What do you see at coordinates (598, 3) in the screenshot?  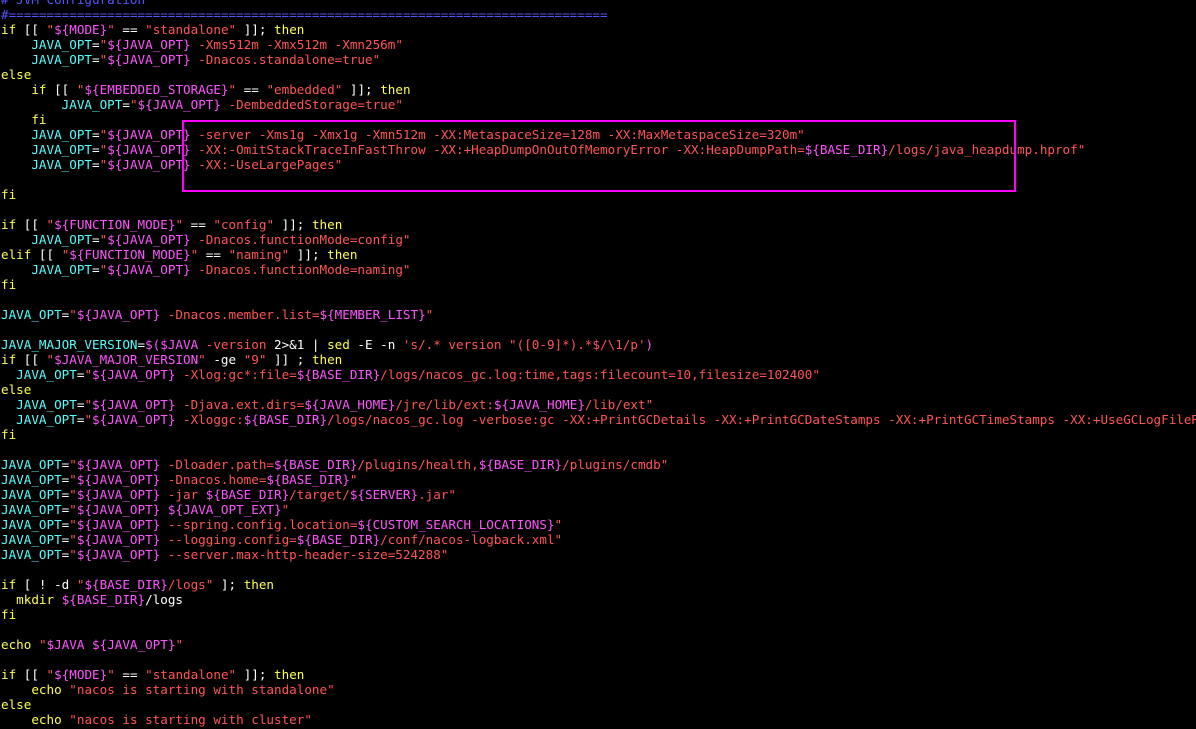 I see `code-line: # JVM Configuration` at bounding box center [598, 3].